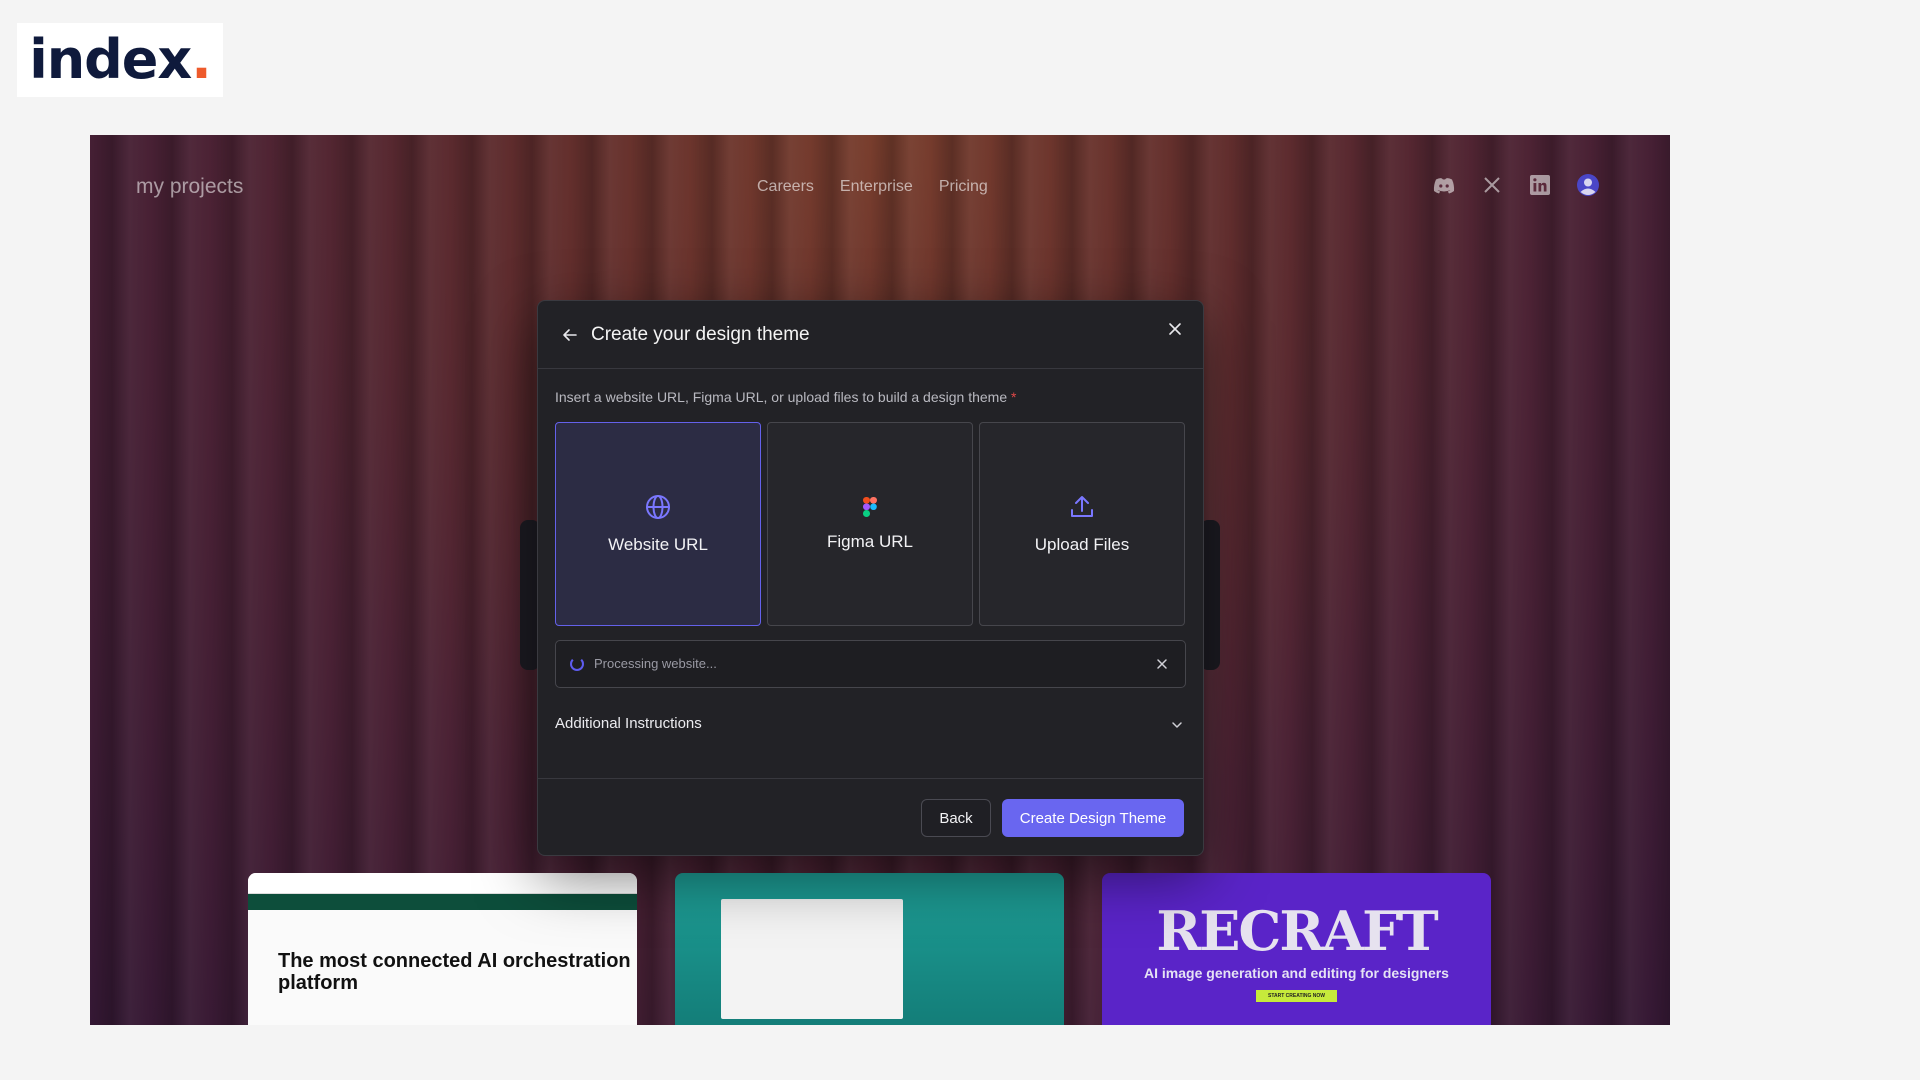 The height and width of the screenshot is (1080, 1920). I want to click on nav-enterprise: Enterprise, so click(876, 187).